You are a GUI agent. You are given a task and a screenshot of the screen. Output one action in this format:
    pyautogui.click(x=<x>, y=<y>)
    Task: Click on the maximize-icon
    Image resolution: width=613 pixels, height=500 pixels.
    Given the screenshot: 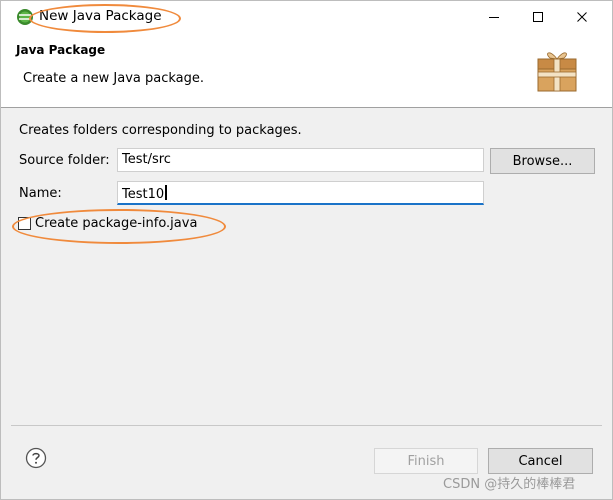 What is the action you would take?
    pyautogui.click(x=538, y=17)
    